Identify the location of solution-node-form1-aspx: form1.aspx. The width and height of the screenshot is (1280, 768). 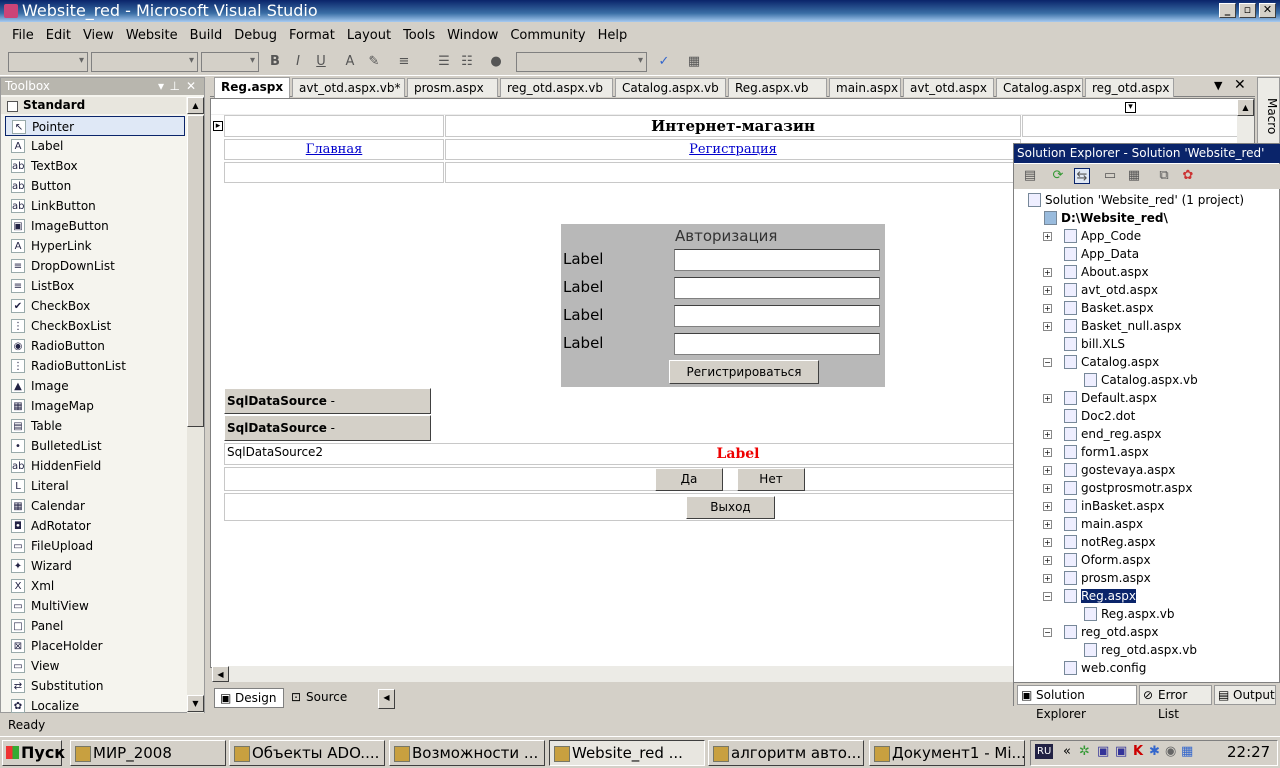
(1106, 452).